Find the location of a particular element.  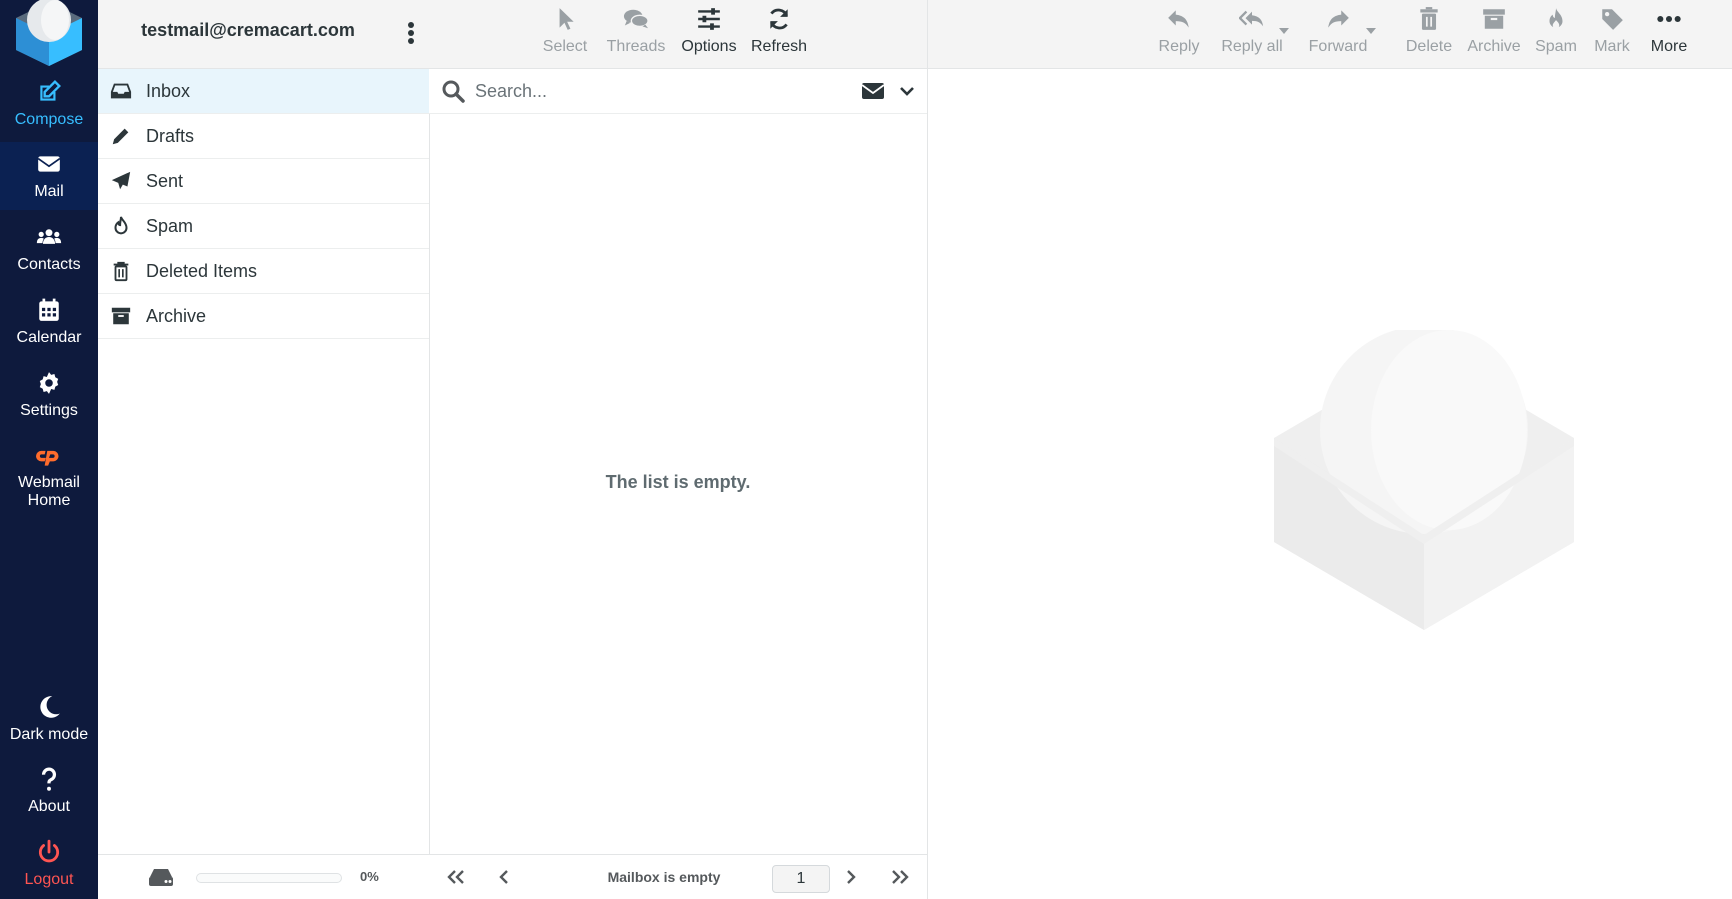

dark-mode-label: Dark mode is located at coordinates (49, 734).